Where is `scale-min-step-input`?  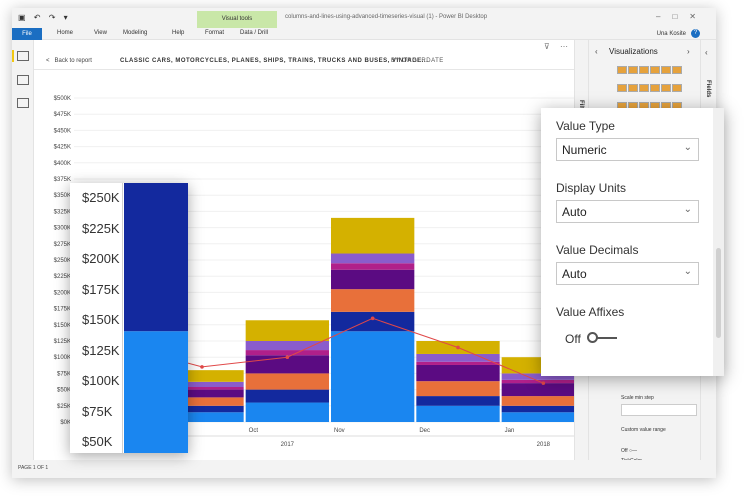 scale-min-step-input is located at coordinates (659, 410).